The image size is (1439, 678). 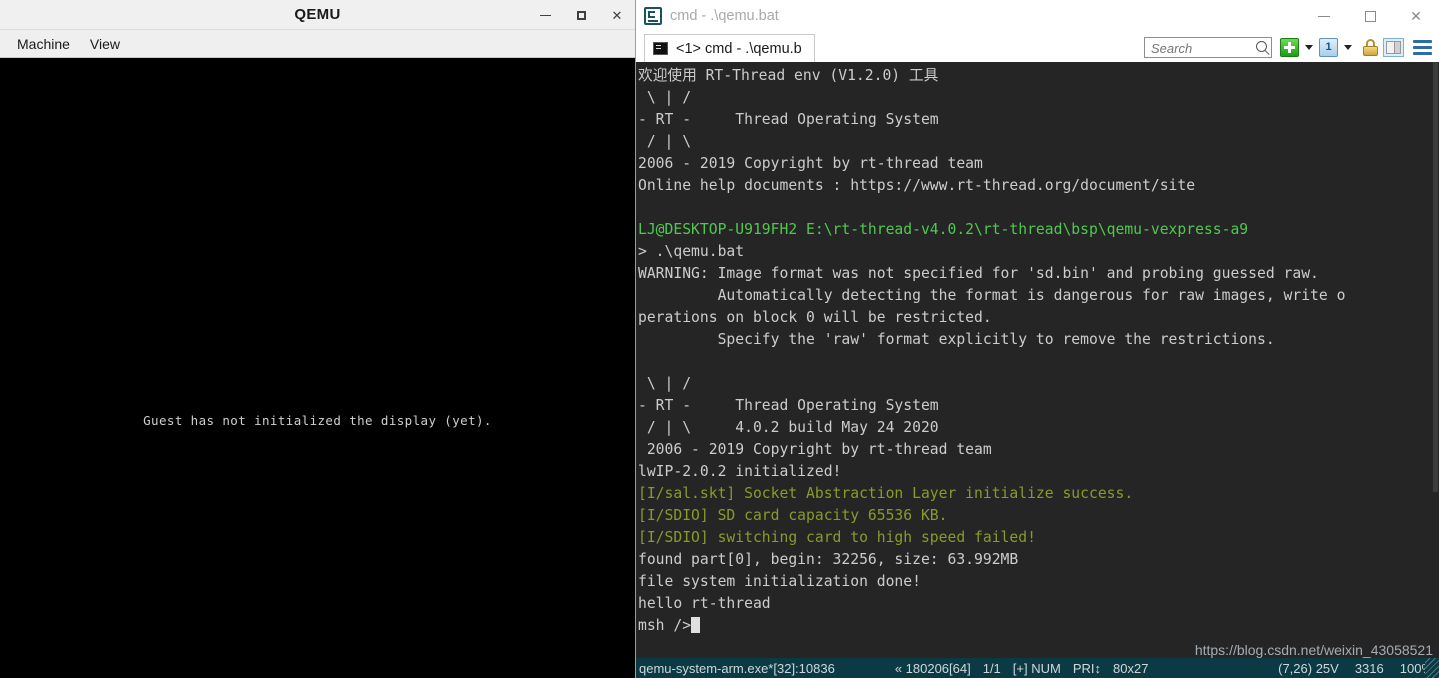 I want to click on status-middle-group: « 180206[64] 1/1 [+] NUM PRI↕ 80x27, so click(x=1028, y=668).